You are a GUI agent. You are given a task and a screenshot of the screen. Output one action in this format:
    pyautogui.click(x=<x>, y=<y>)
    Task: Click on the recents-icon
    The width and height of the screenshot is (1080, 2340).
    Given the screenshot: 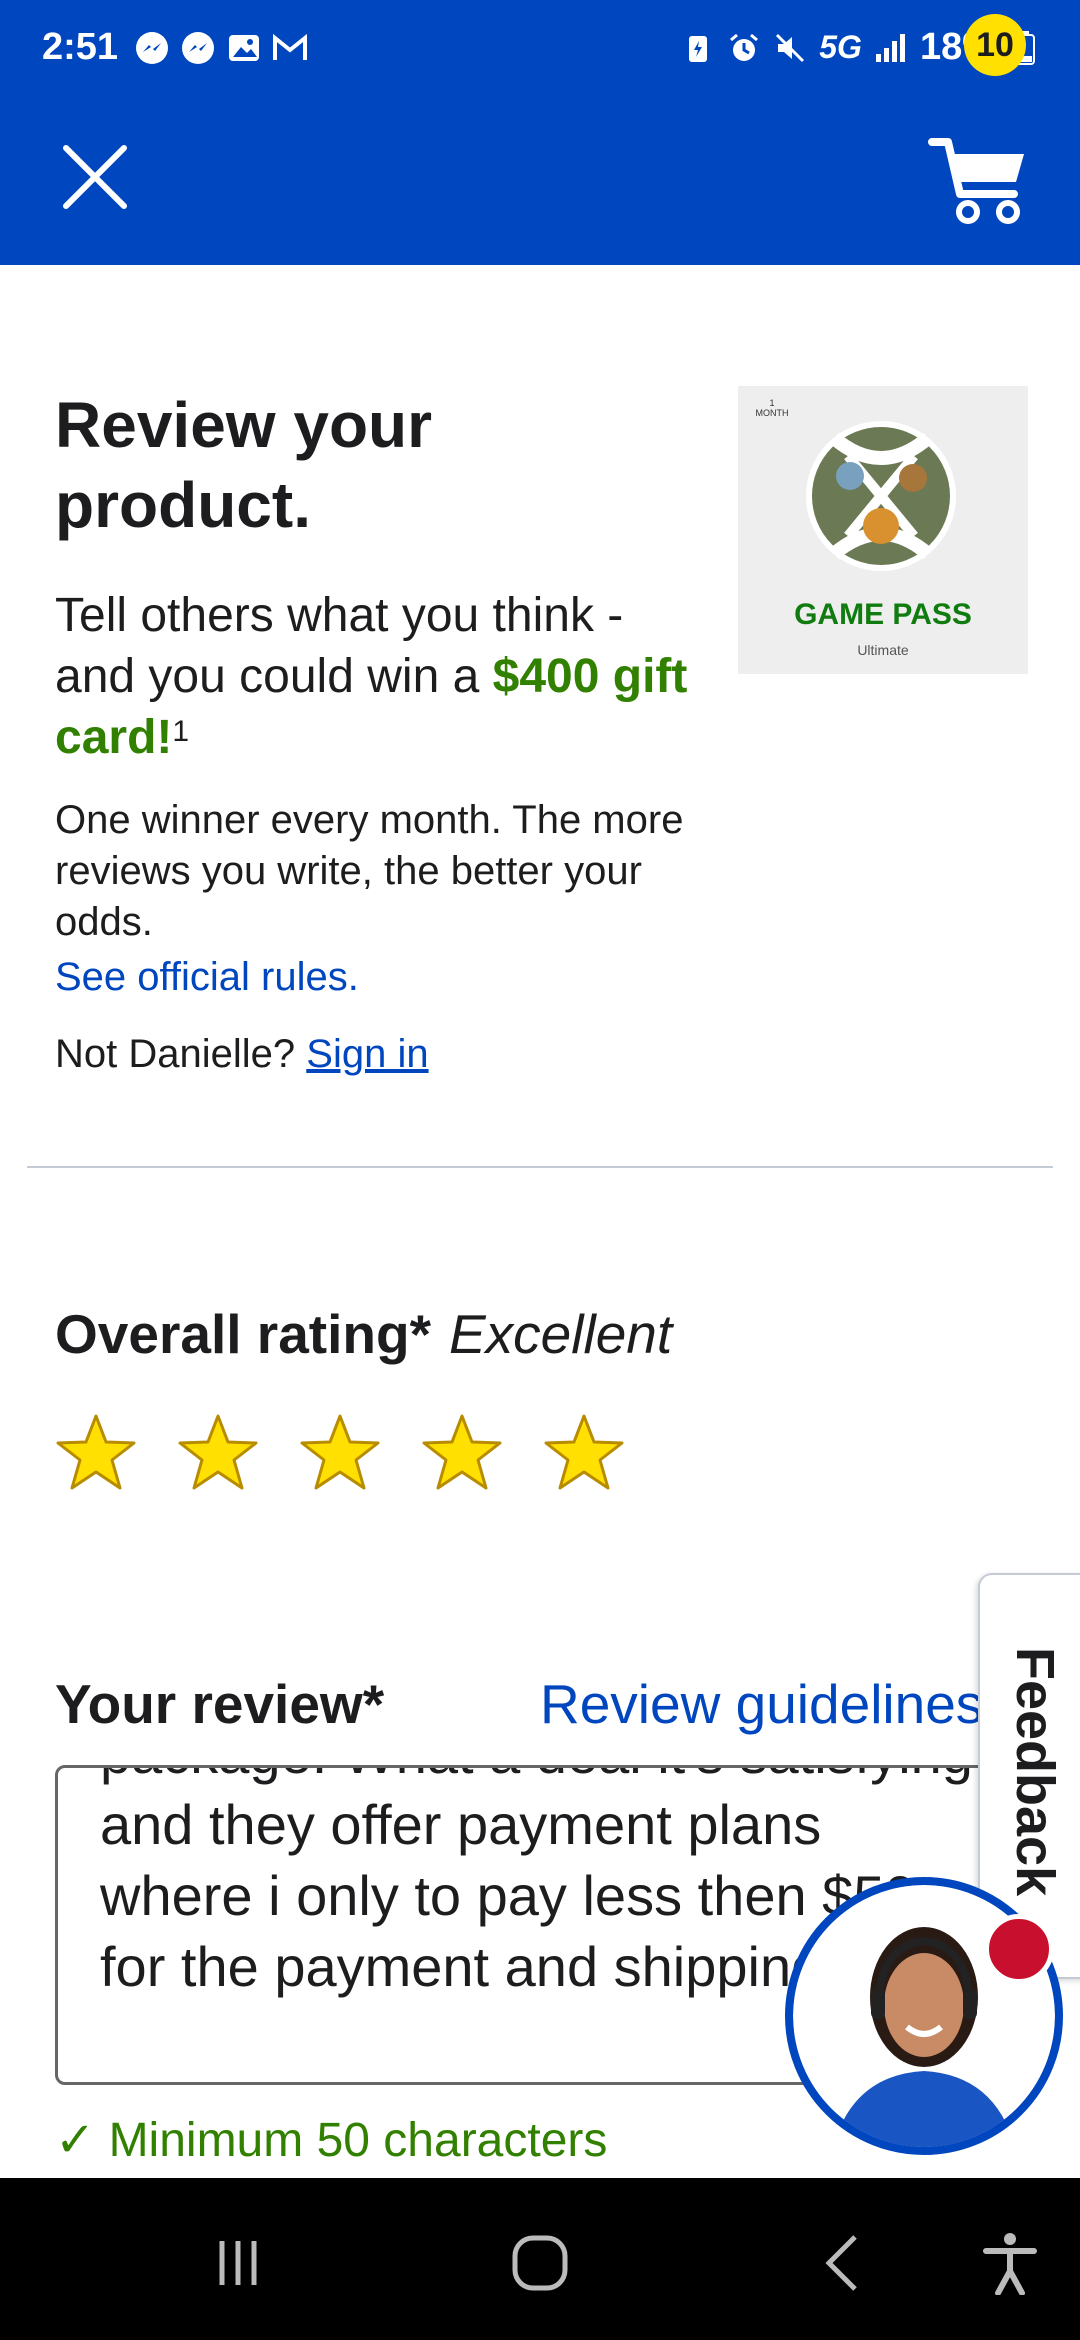 What is the action you would take?
    pyautogui.click(x=238, y=2263)
    